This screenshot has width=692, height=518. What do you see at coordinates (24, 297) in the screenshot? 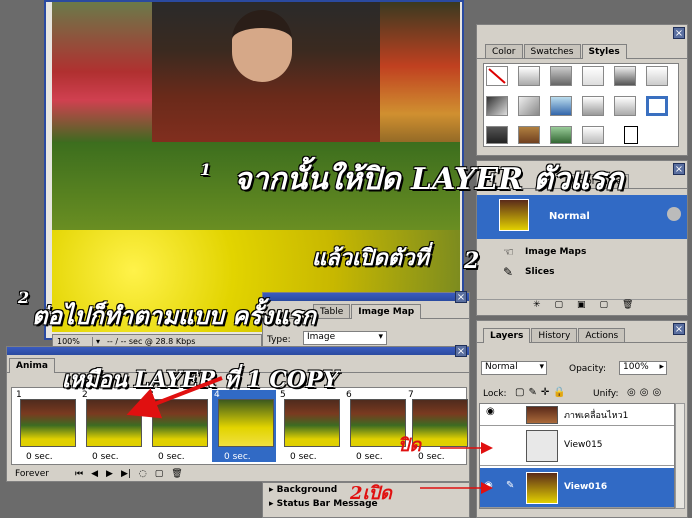
I see `step2-number: 2` at bounding box center [24, 297].